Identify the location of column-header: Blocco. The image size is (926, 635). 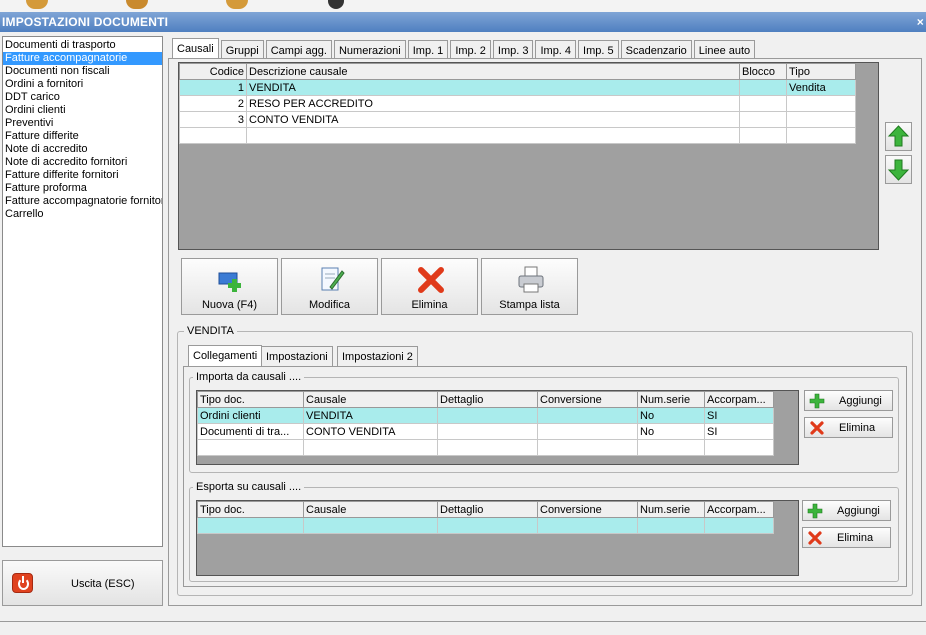
(763, 71).